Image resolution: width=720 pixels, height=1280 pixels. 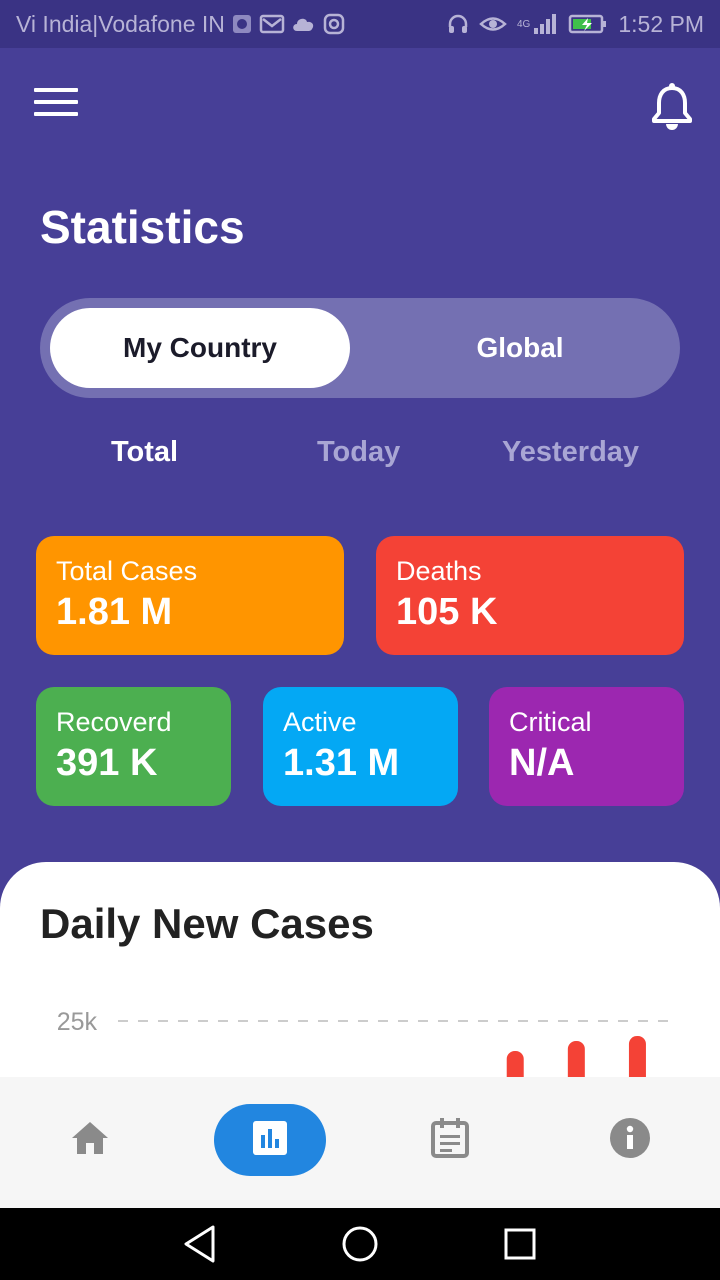 What do you see at coordinates (207, 923) in the screenshot?
I see `chart-title: Daily New Cases` at bounding box center [207, 923].